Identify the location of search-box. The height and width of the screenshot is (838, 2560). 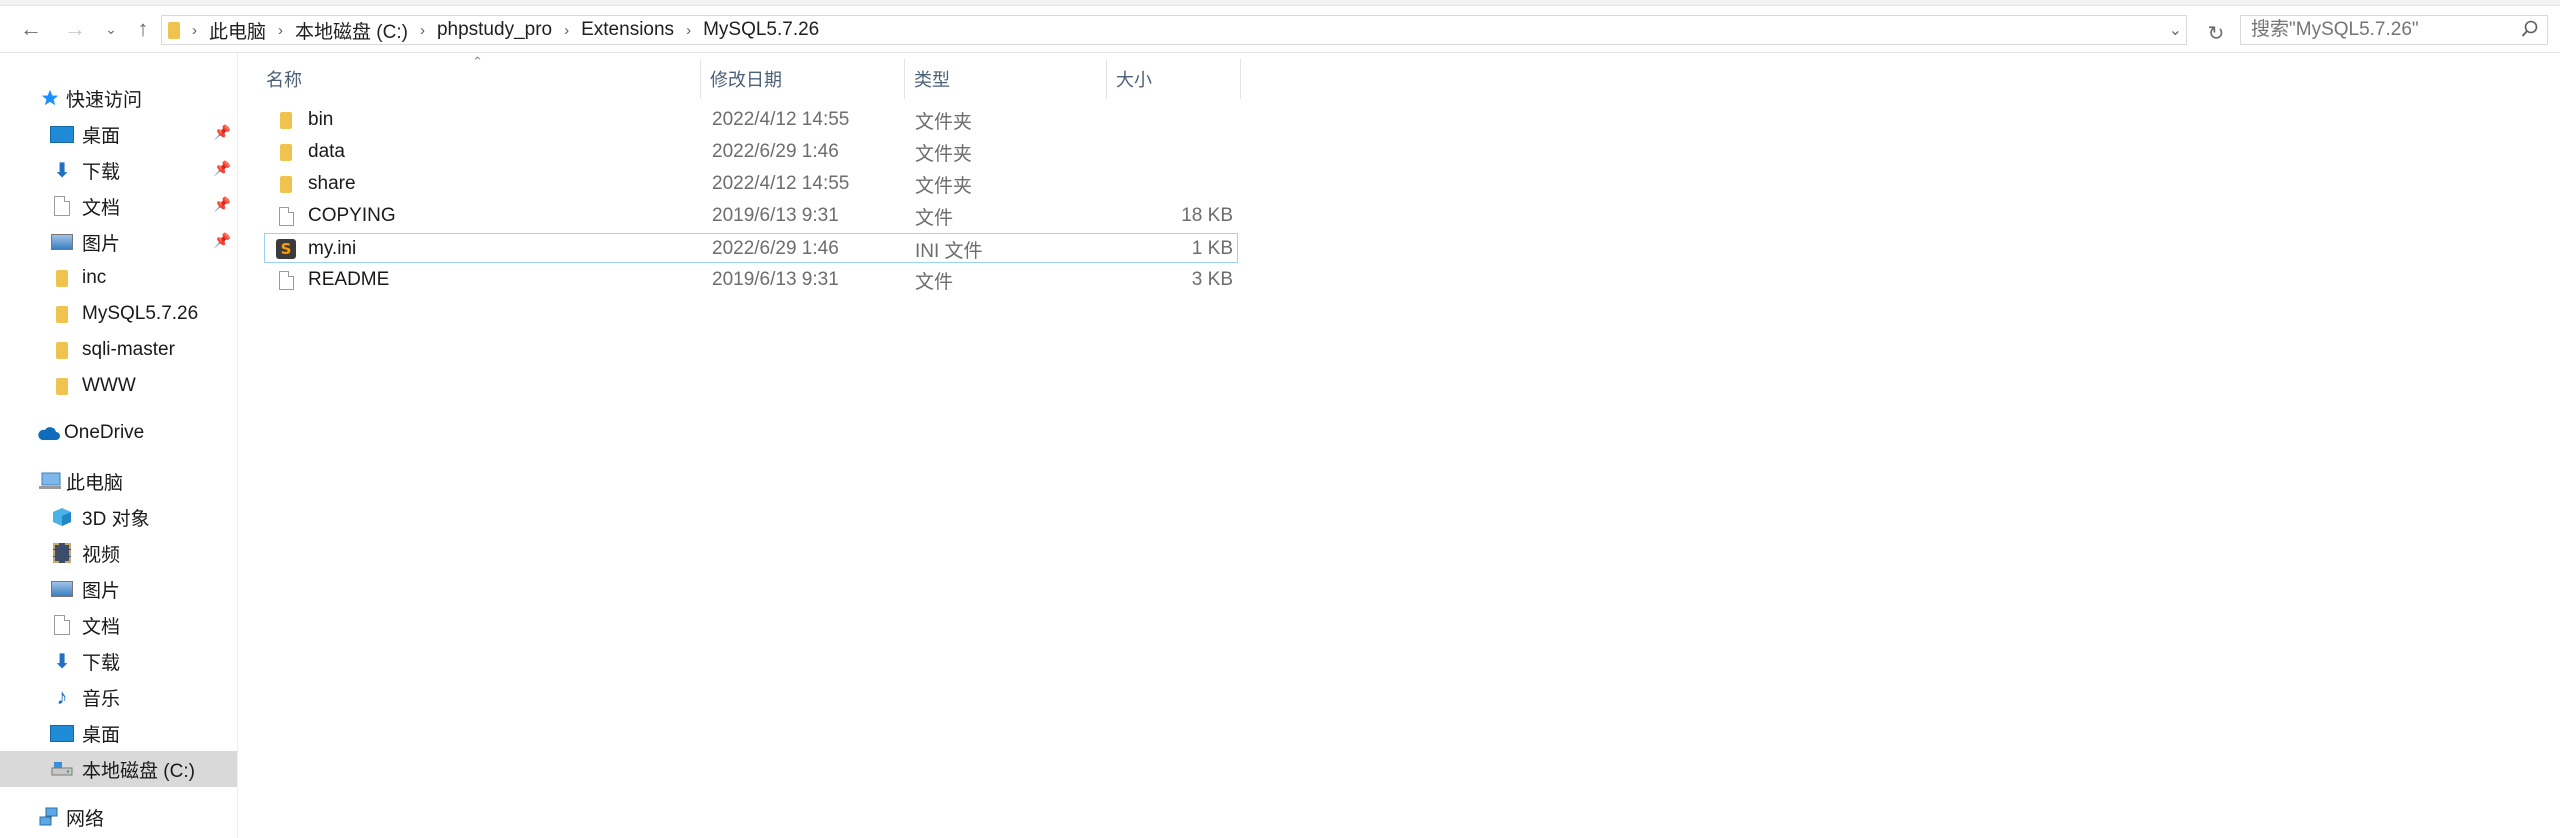
(2394, 30).